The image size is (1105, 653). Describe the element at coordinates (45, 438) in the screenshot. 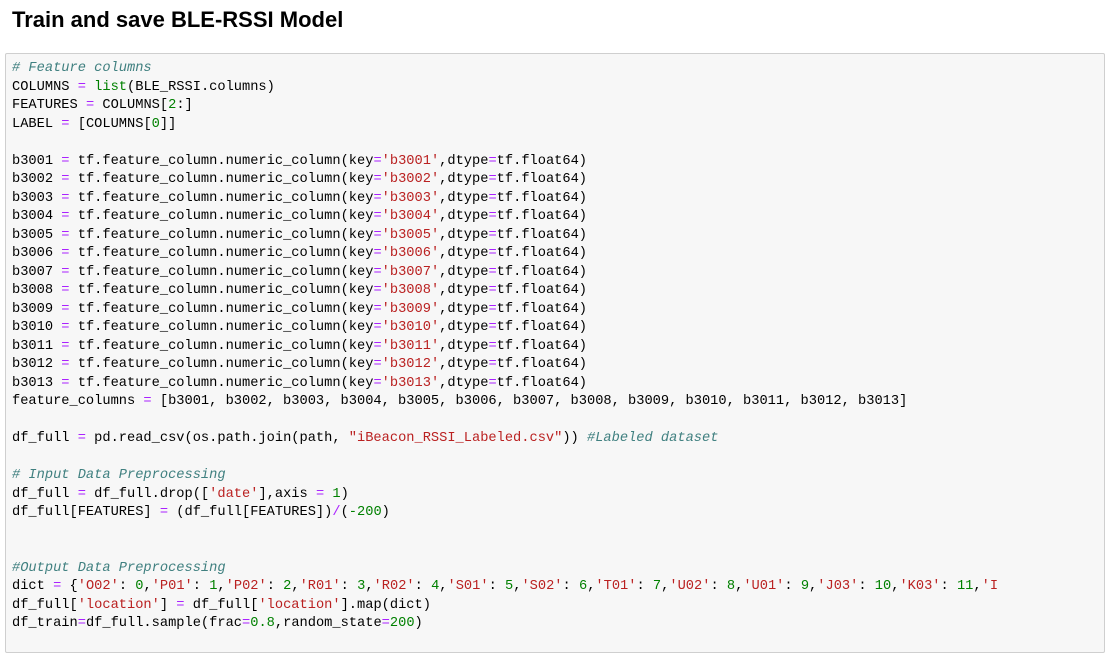

I see `code-token: df_full` at that location.